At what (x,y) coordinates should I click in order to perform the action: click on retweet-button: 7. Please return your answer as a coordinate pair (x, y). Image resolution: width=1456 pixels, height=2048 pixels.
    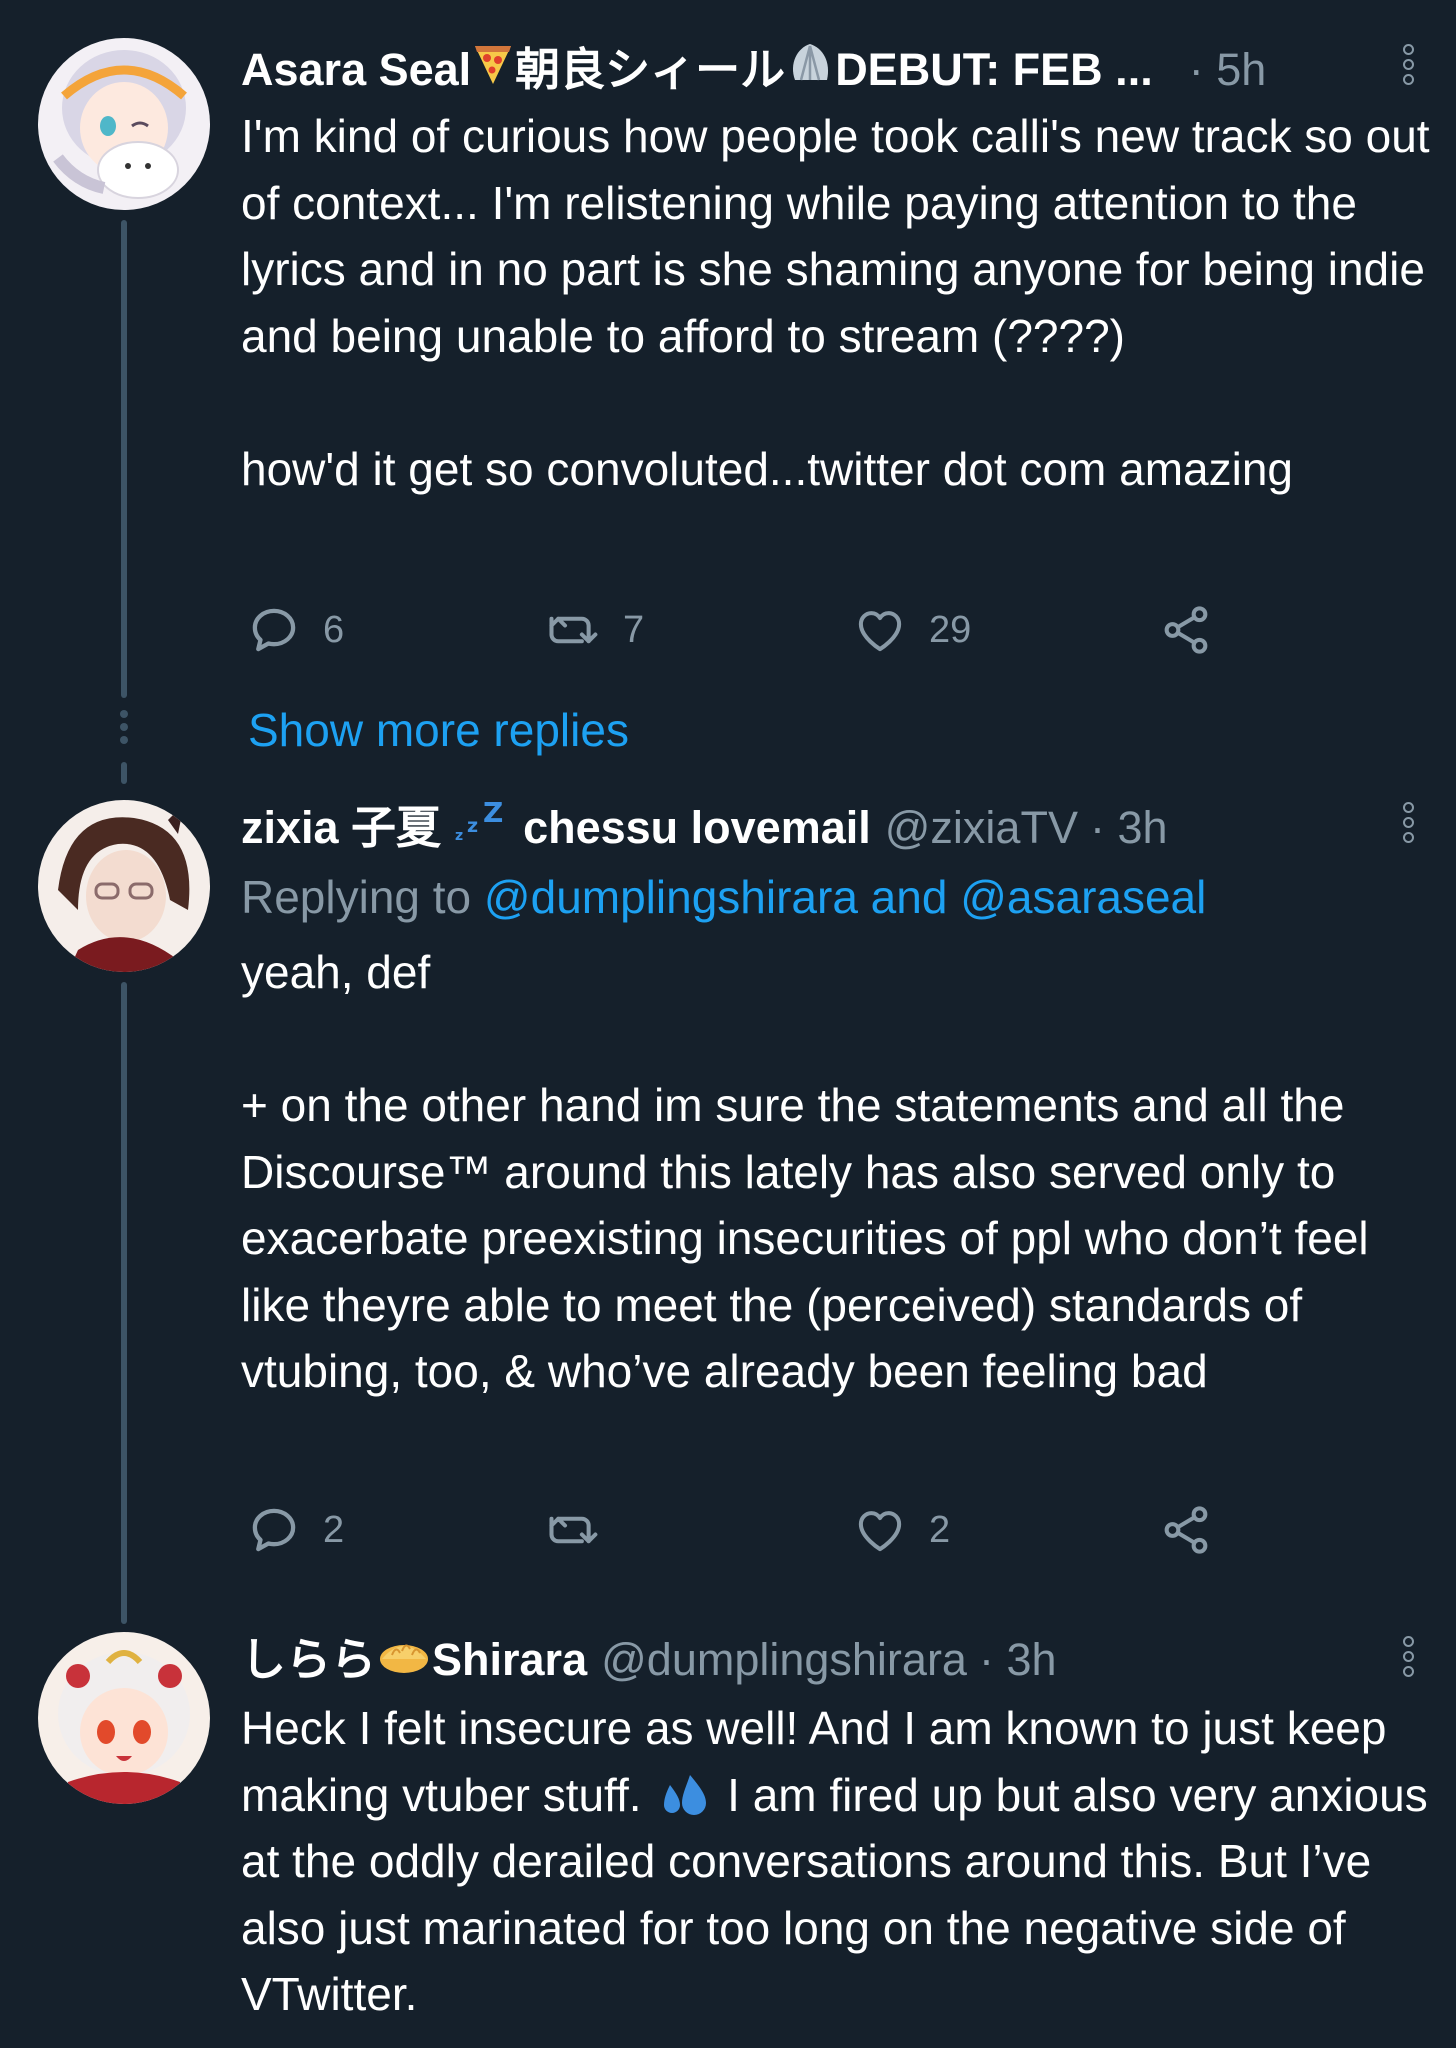
    Looking at the image, I should click on (595, 630).